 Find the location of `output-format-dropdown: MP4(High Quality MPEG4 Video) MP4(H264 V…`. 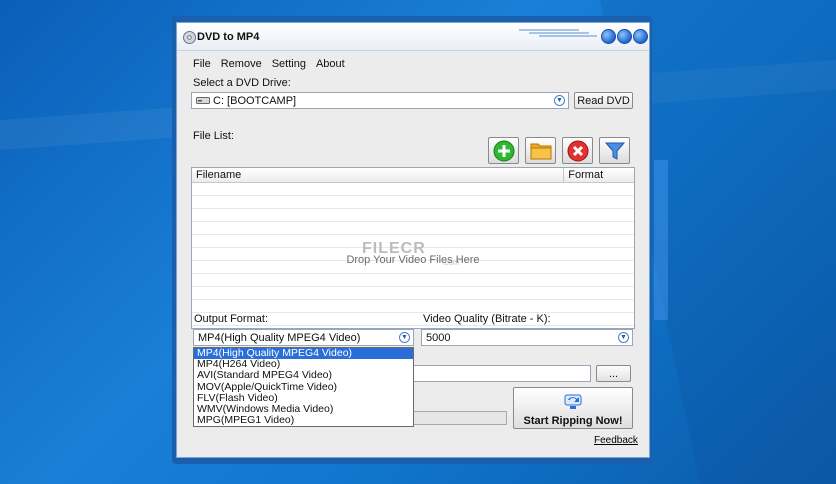

output-format-dropdown: MP4(High Quality MPEG4 Video) MP4(H264 V… is located at coordinates (303, 387).